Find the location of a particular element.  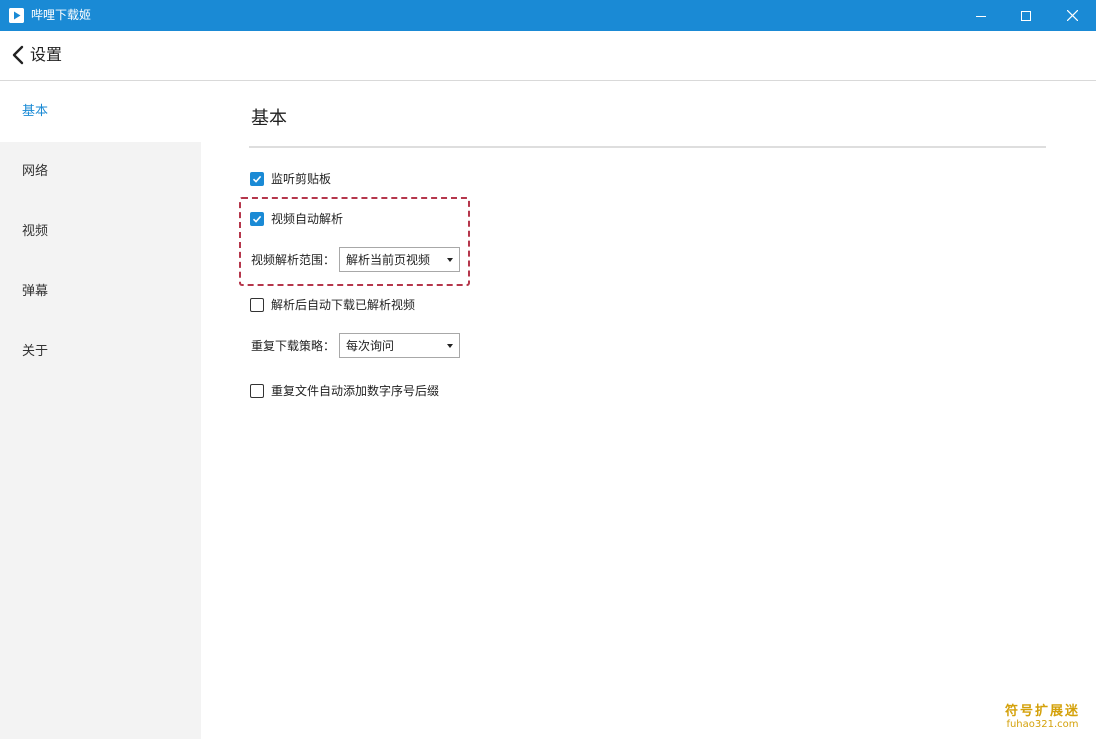

auto-parse-video-checkbox: 视频自动解析 is located at coordinates (296, 218).